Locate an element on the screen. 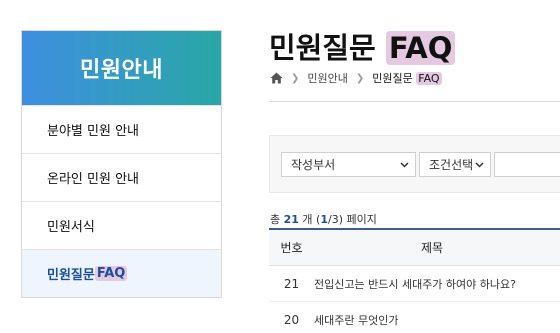 This screenshot has width=560, height=333. sidebar-item-label: 분야별 민원 안내 is located at coordinates (93, 131).